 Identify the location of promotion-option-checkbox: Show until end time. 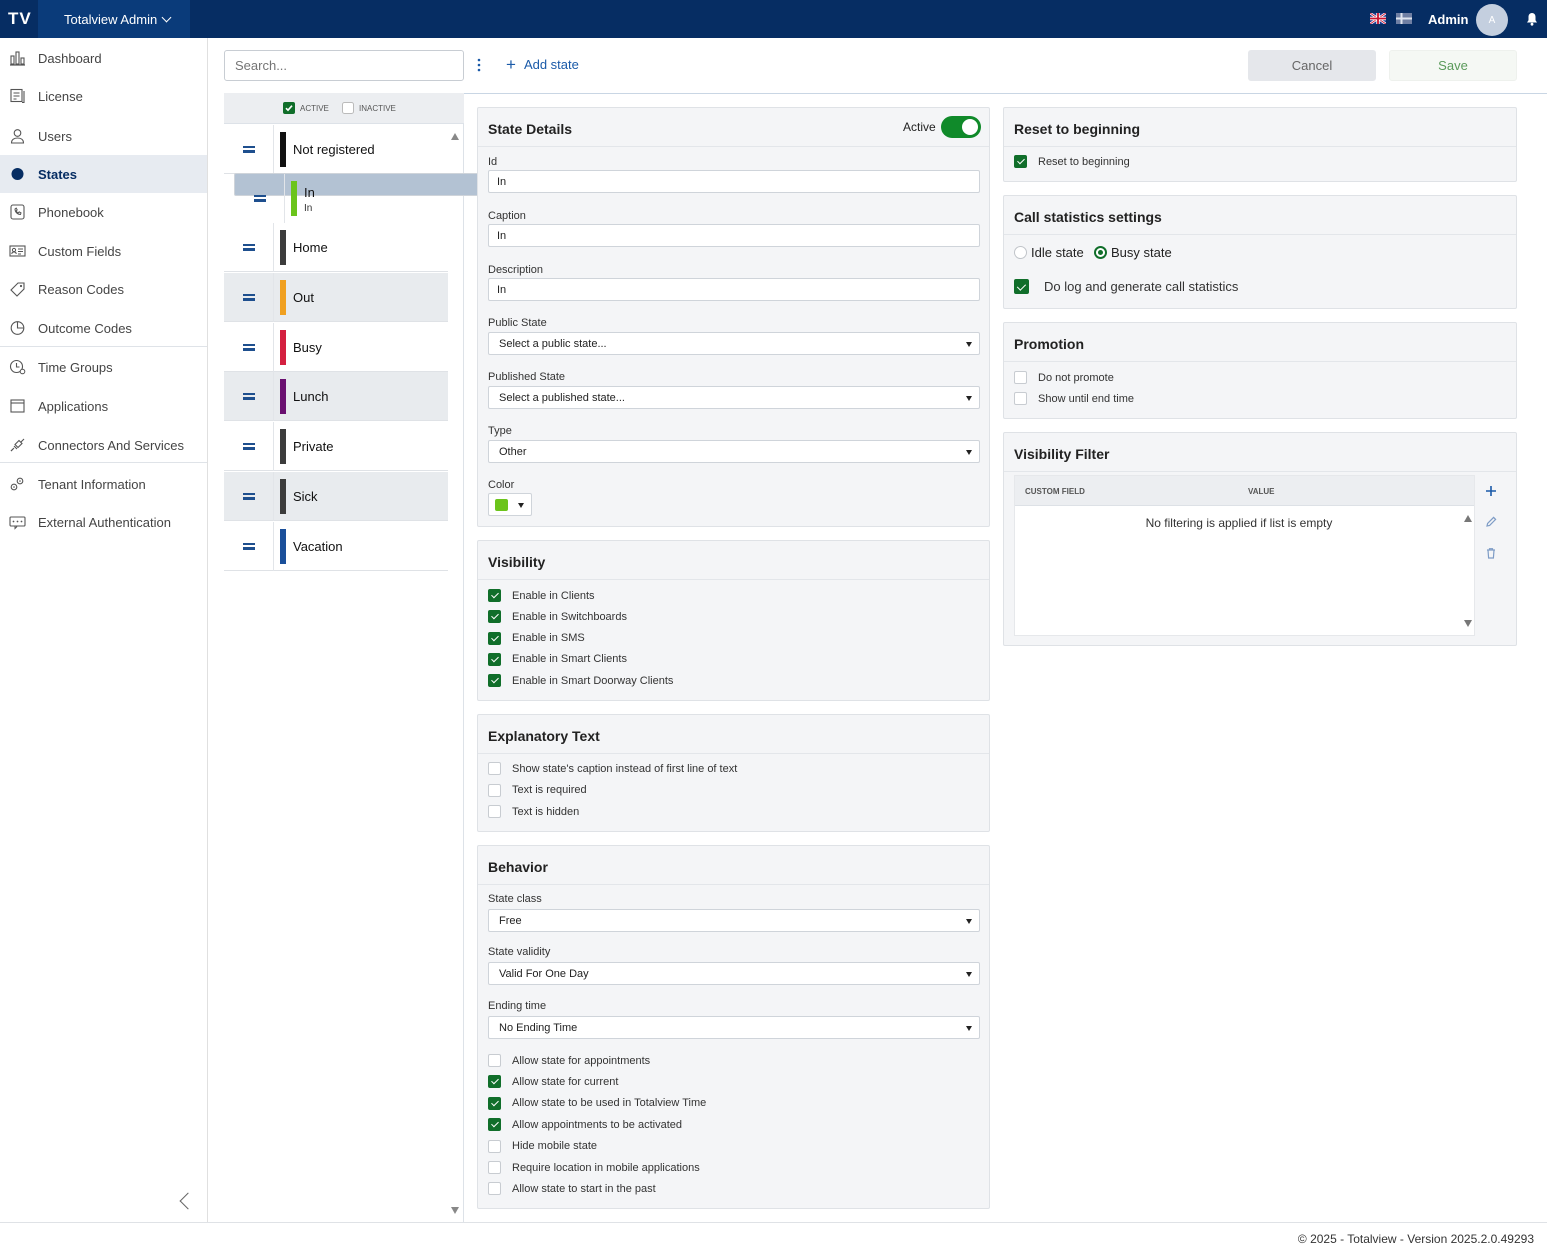
(1074, 398).